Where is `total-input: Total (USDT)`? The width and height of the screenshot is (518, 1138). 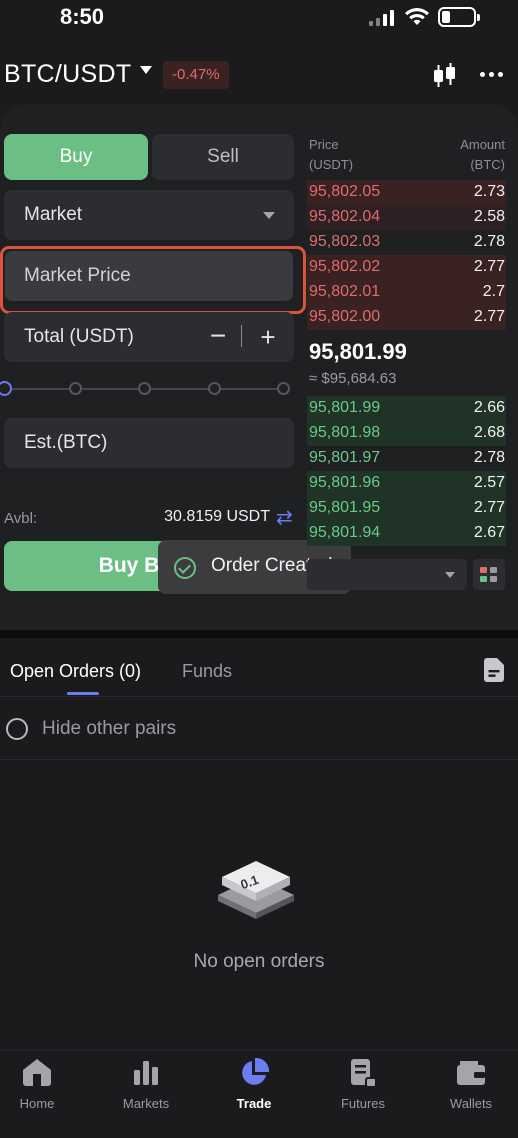
total-input: Total (USDT) is located at coordinates (149, 337).